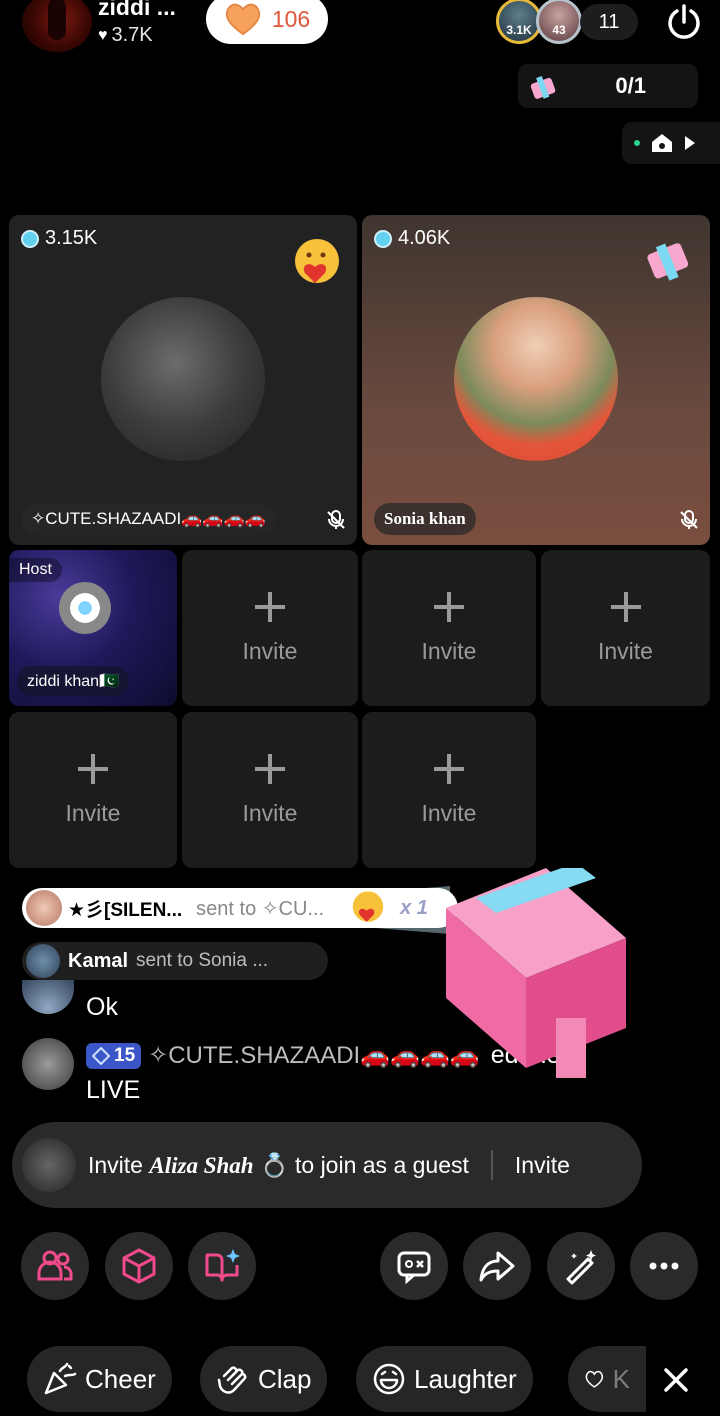 Image resolution: width=720 pixels, height=1416 pixels. I want to click on hugging-heart-emoji-icon, so click(368, 906).